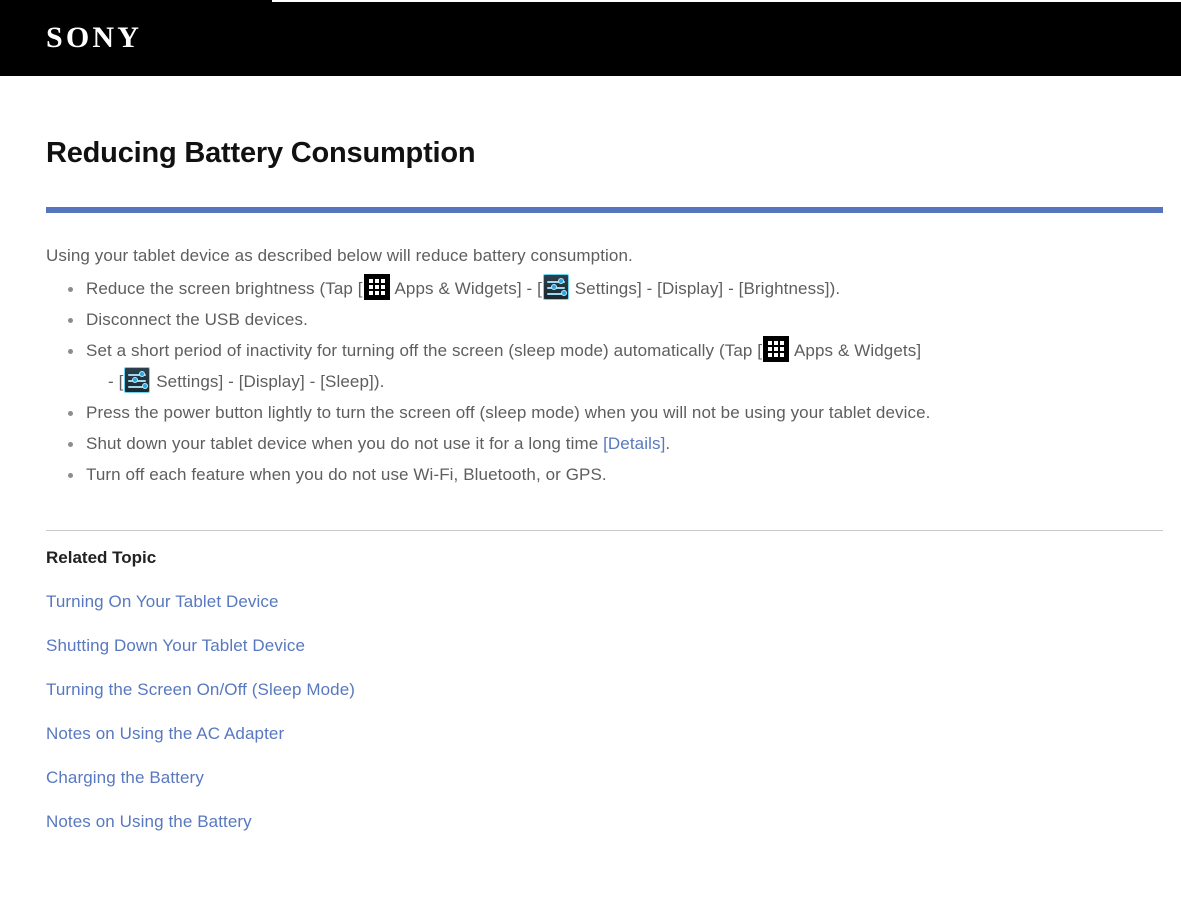 This screenshot has height=900, width=1181. What do you see at coordinates (200, 689) in the screenshot?
I see `related-link-screen-on-off: Turning the Screen On/Off (Sleep Mode)` at bounding box center [200, 689].